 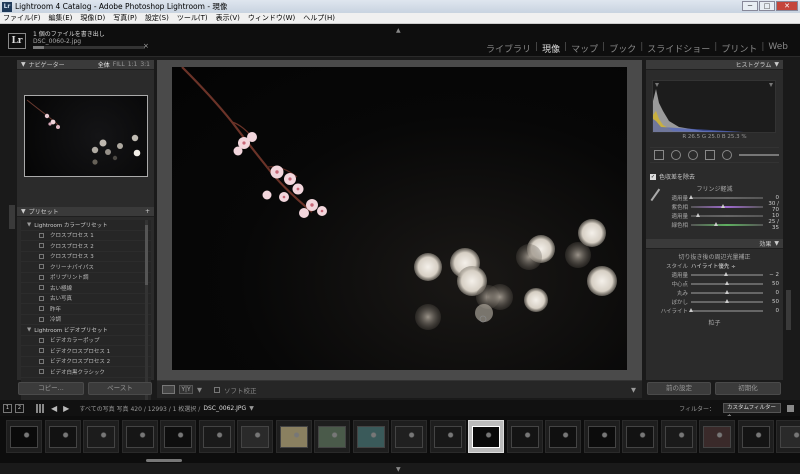 What do you see at coordinates (319, 18) in the screenshot?
I see `menu-item-8: ヘルプ(H)` at bounding box center [319, 18].